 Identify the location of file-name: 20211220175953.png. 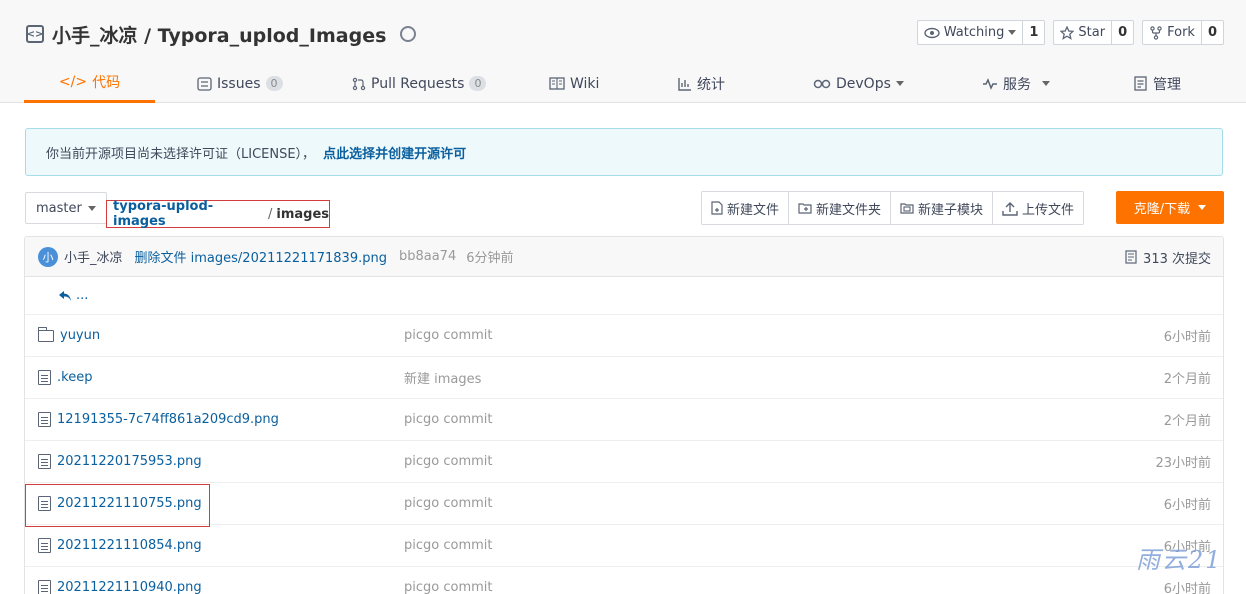
(129, 461).